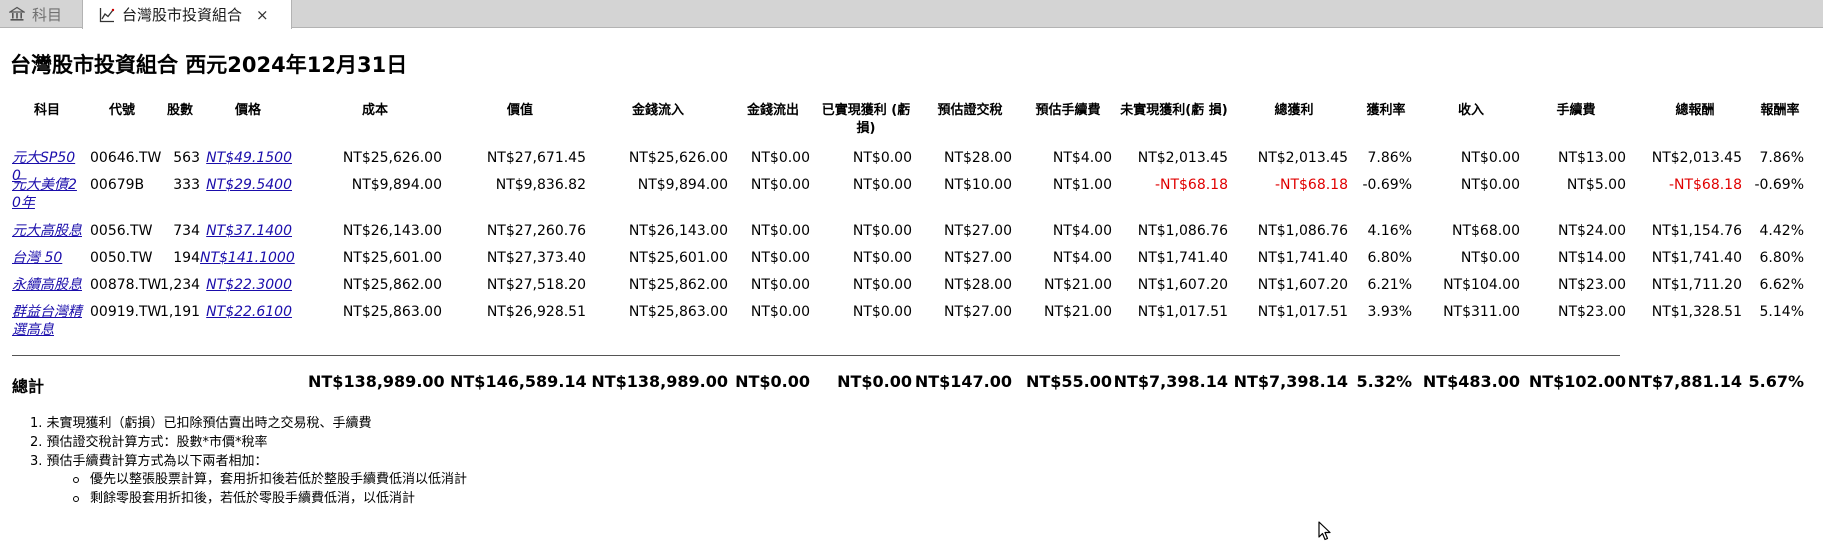 The height and width of the screenshot is (543, 1823). What do you see at coordinates (76, 499) in the screenshot?
I see `bullet-icon` at bounding box center [76, 499].